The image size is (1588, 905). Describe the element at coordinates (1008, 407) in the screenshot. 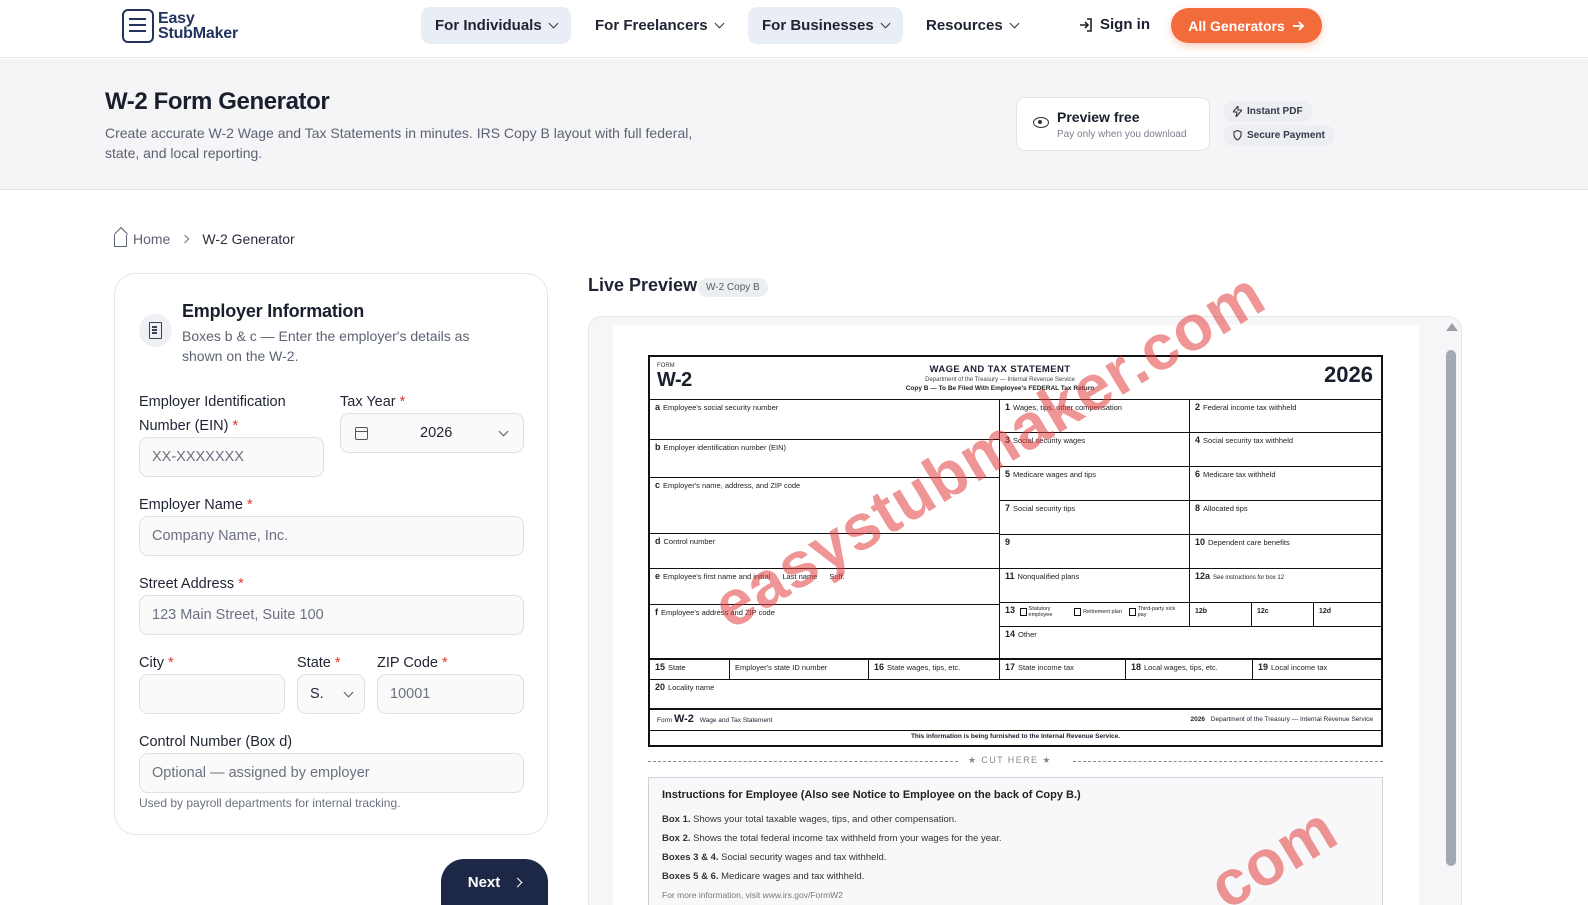

I see `w2-box-num: 1` at that location.